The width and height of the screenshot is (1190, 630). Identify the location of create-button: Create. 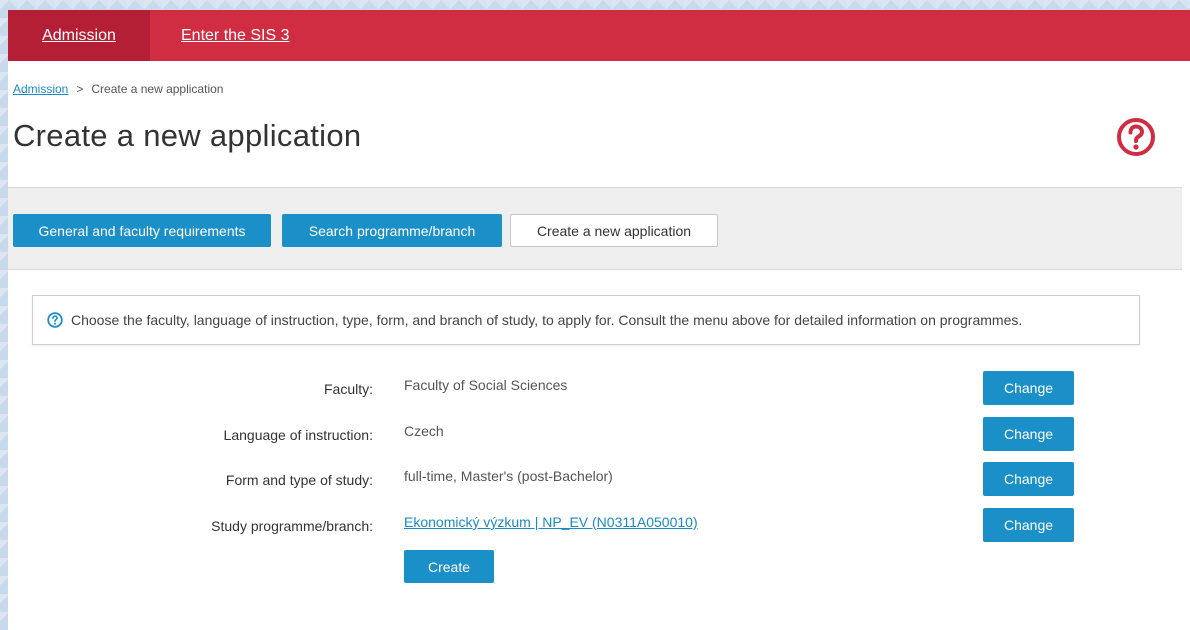
(449, 566).